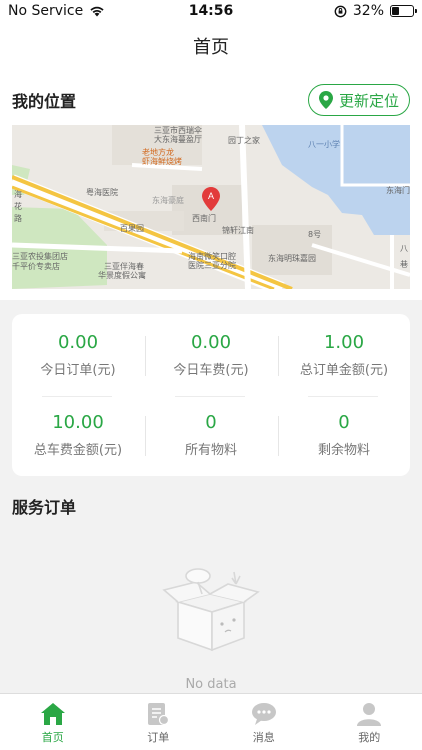 Image resolution: width=422 pixels, height=750 pixels. I want to click on tab-home-label: 首页, so click(52, 737).